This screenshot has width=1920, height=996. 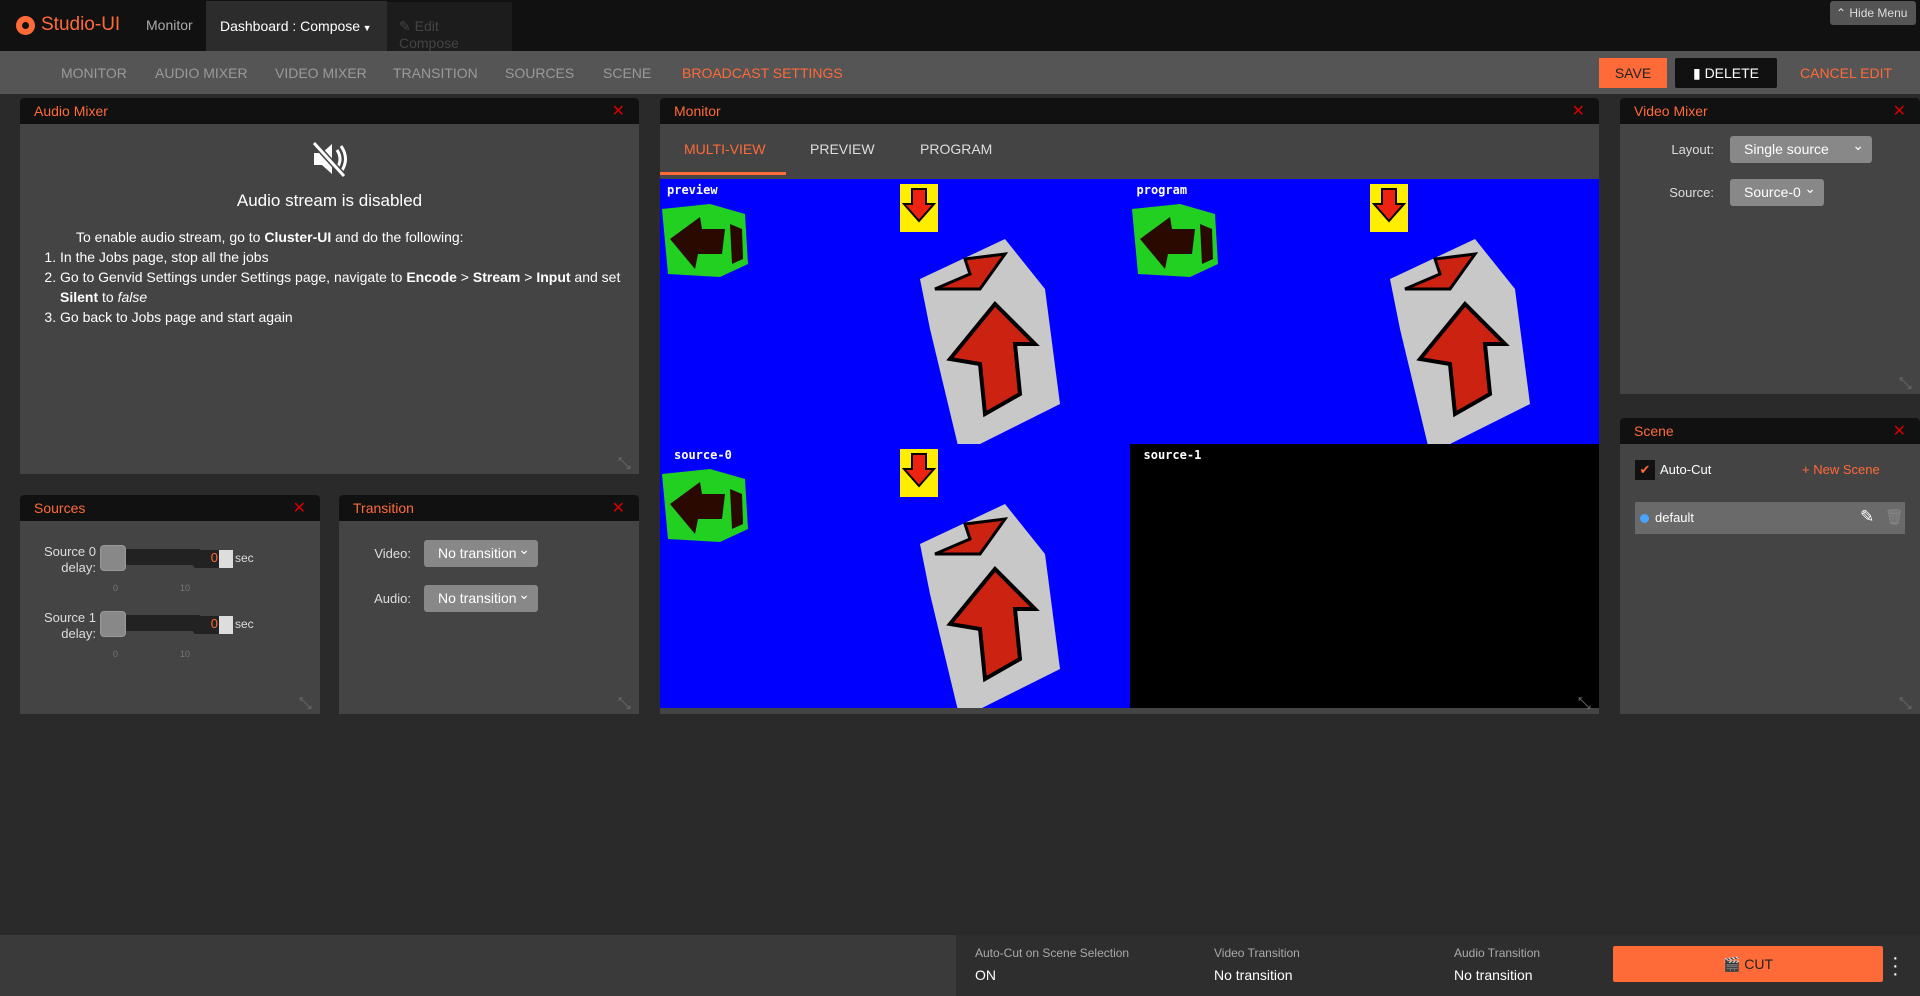 What do you see at coordinates (1633, 73) in the screenshot?
I see `save-button: SAVE` at bounding box center [1633, 73].